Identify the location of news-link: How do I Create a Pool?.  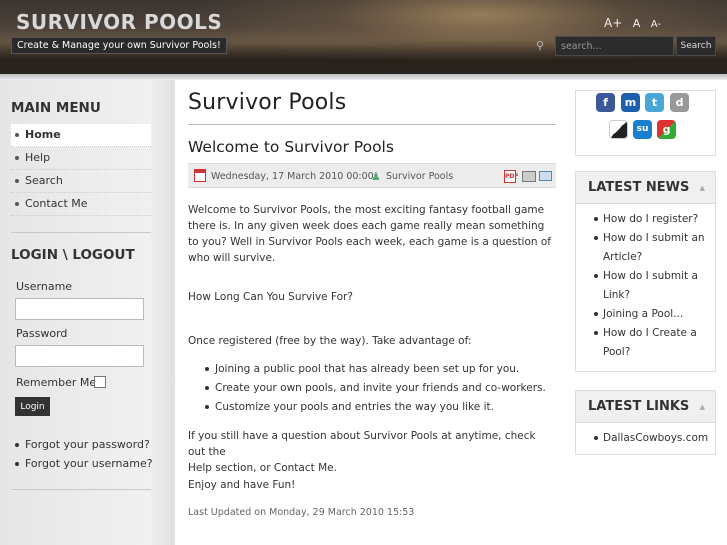
(650, 342).